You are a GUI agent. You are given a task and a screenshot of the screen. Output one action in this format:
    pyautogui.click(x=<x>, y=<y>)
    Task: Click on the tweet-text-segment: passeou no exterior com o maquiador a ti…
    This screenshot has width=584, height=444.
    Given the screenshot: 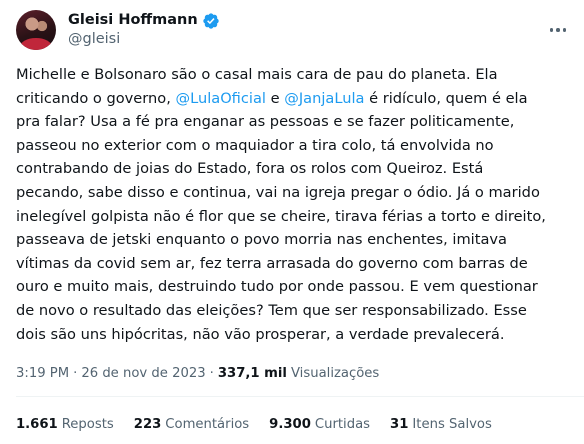 What is the action you would take?
    pyautogui.click(x=255, y=145)
    